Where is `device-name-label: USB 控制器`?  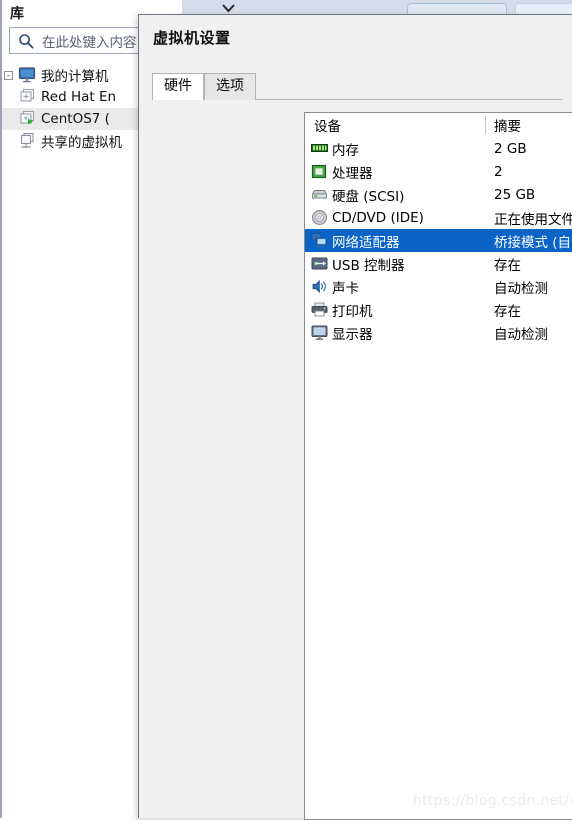
device-name-label: USB 控制器 is located at coordinates (368, 265).